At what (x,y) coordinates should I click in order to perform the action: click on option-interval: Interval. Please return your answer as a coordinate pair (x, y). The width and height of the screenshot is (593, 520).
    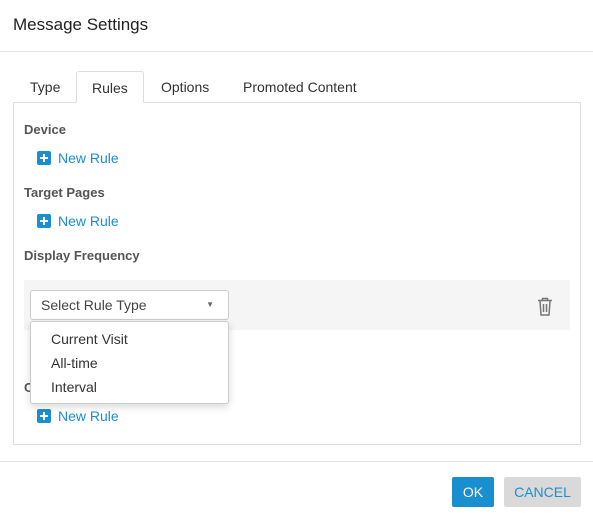
    Looking at the image, I should click on (129, 388).